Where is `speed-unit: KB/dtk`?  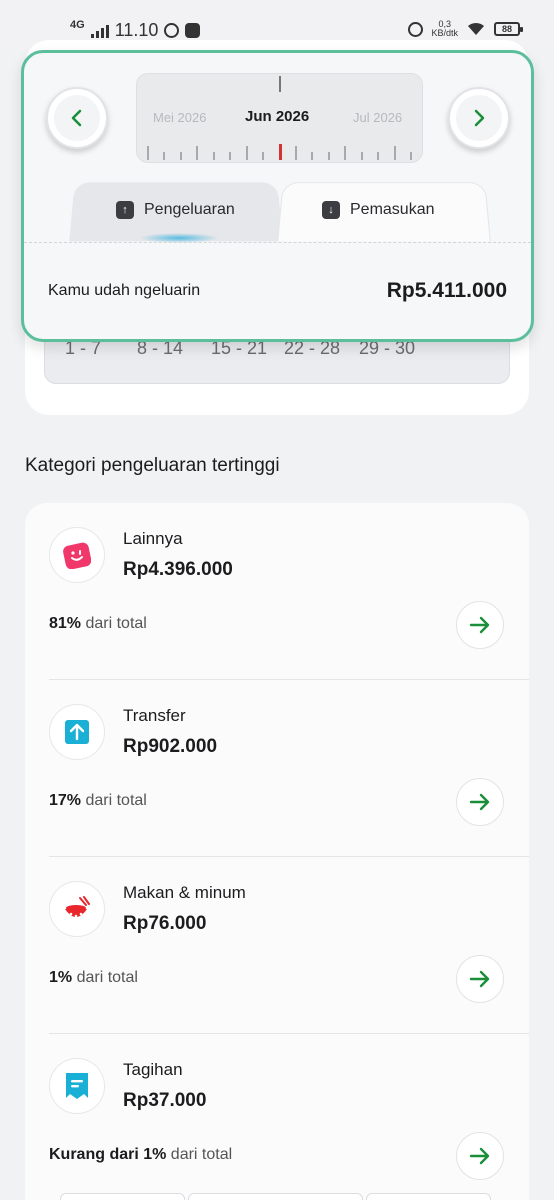
speed-unit: KB/dtk is located at coordinates (444, 33).